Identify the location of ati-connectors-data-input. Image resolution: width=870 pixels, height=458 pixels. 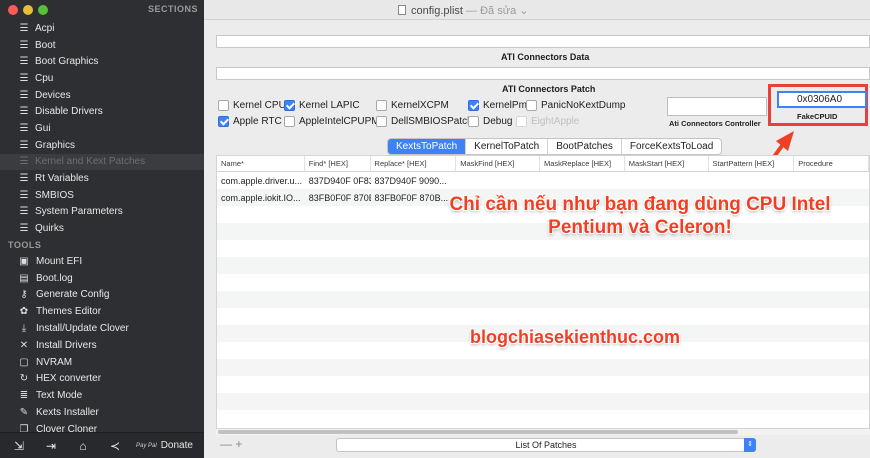
(543, 41).